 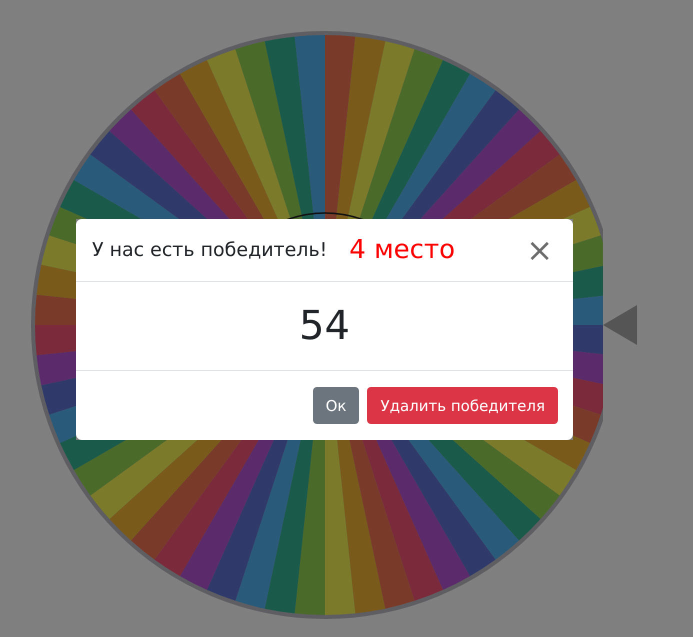 I want to click on dialog-title: У нас есть победитель!, so click(x=210, y=250).